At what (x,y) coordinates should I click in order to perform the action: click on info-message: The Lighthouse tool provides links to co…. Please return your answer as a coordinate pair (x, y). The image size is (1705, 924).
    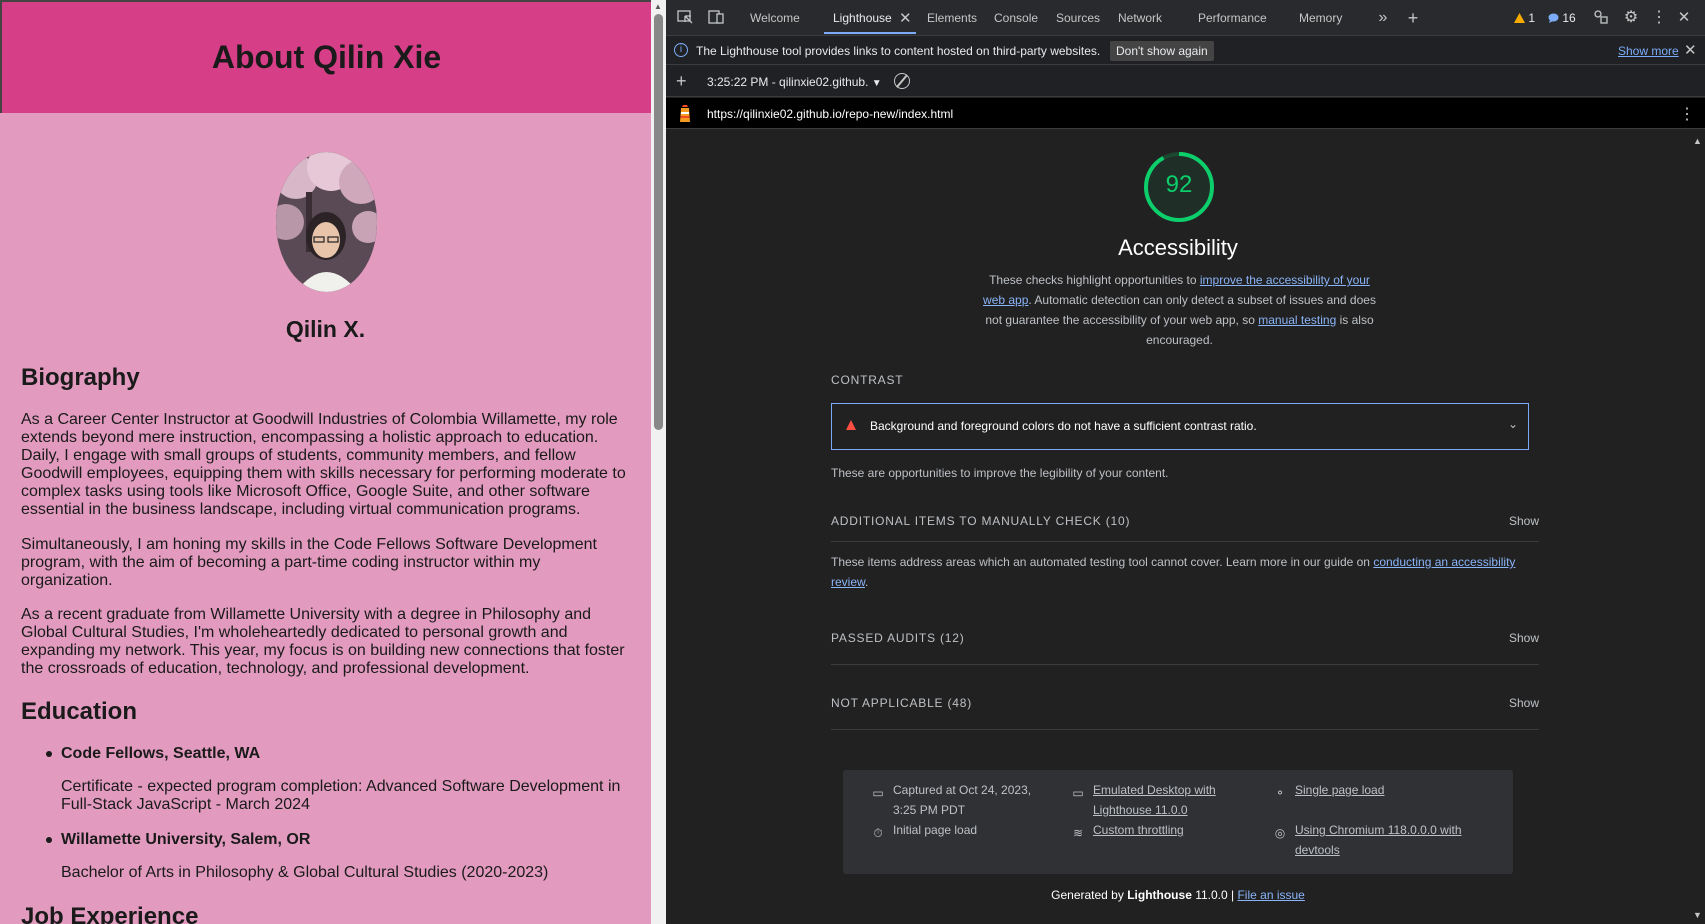
    Looking at the image, I should click on (898, 51).